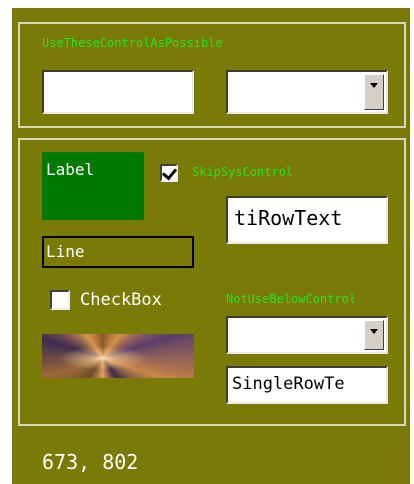 The height and width of the screenshot is (484, 414). I want to click on label-control: Label, so click(93, 186).